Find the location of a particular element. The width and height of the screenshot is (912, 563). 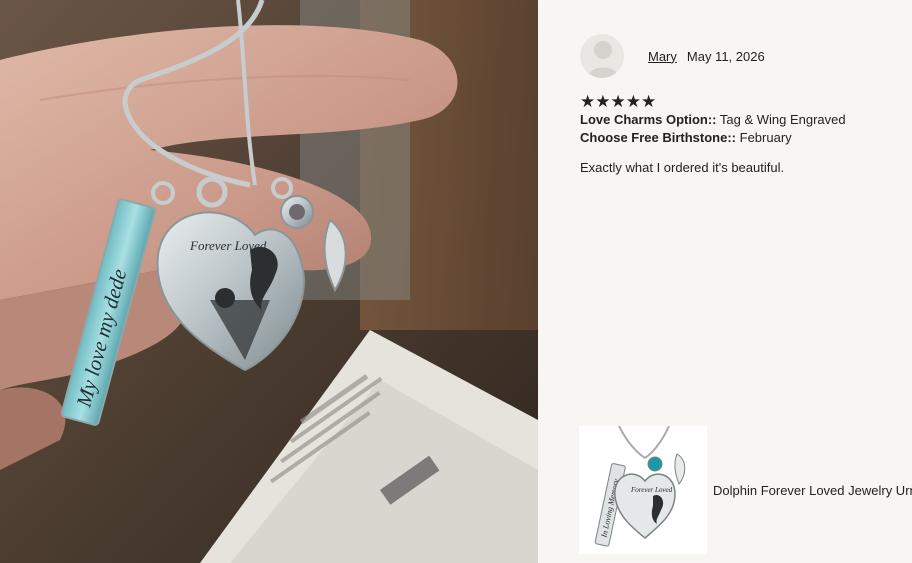

option-value: February is located at coordinates (764, 137).